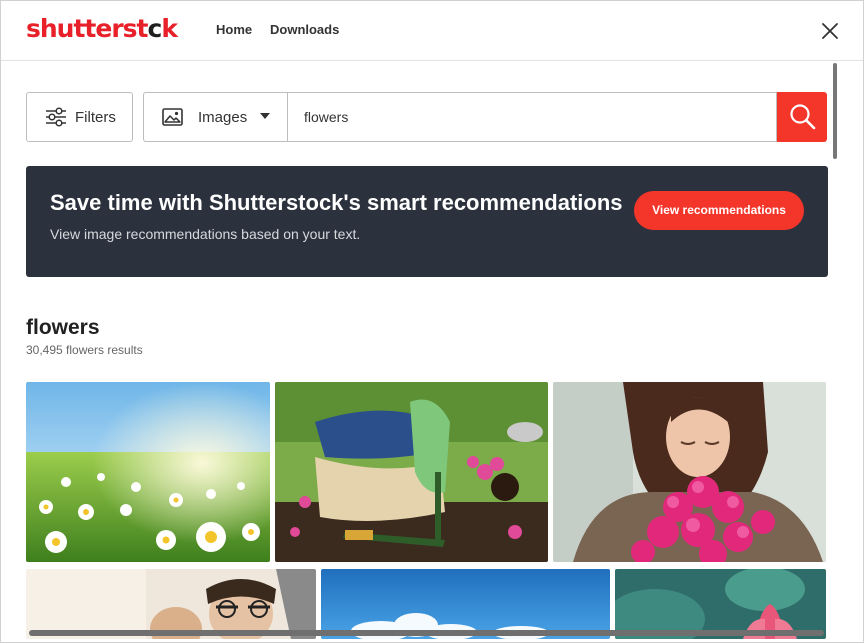 Image resolution: width=864 pixels, height=643 pixels. Describe the element at coordinates (411, 472) in the screenshot. I see `image-result-gardening` at that location.